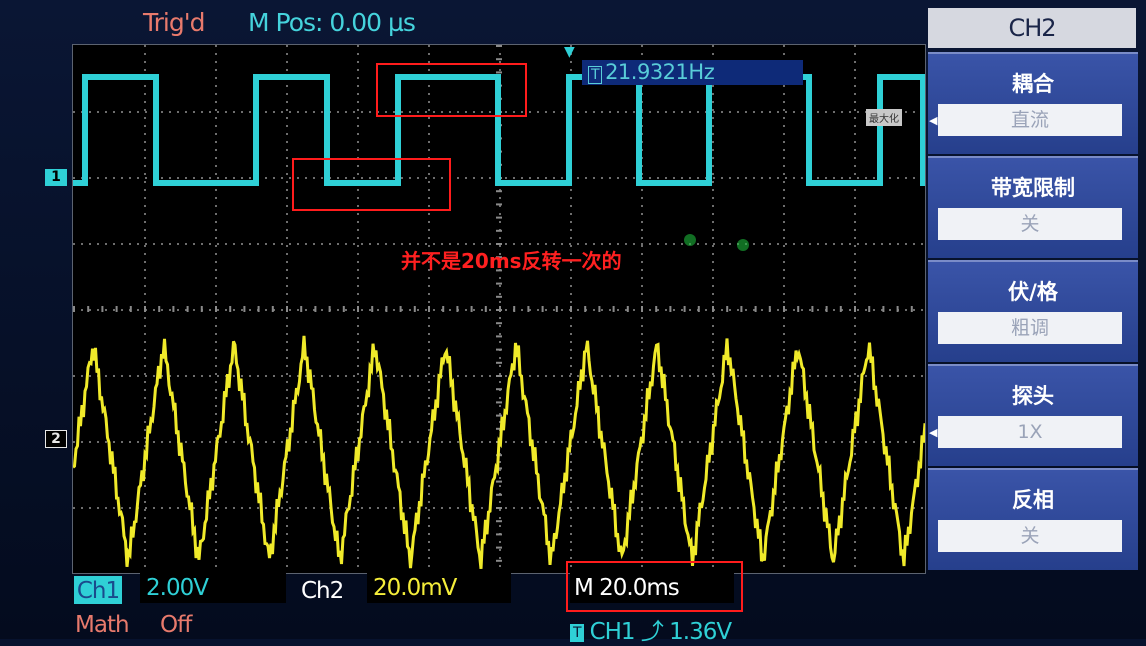  What do you see at coordinates (98, 590) in the screenshot?
I see `ch1-label: Ch1` at bounding box center [98, 590].